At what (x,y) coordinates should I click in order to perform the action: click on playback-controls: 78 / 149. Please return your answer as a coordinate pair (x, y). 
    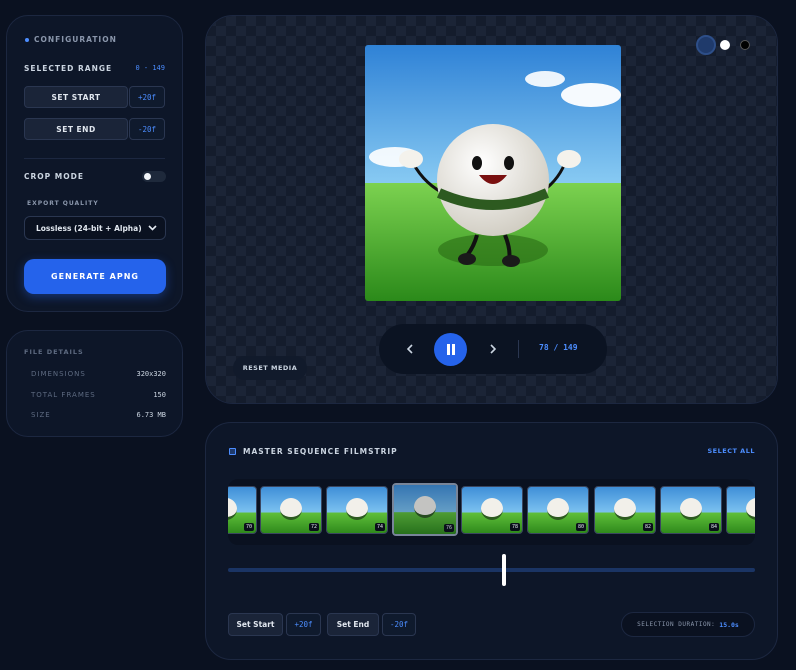
    Looking at the image, I should click on (493, 349).